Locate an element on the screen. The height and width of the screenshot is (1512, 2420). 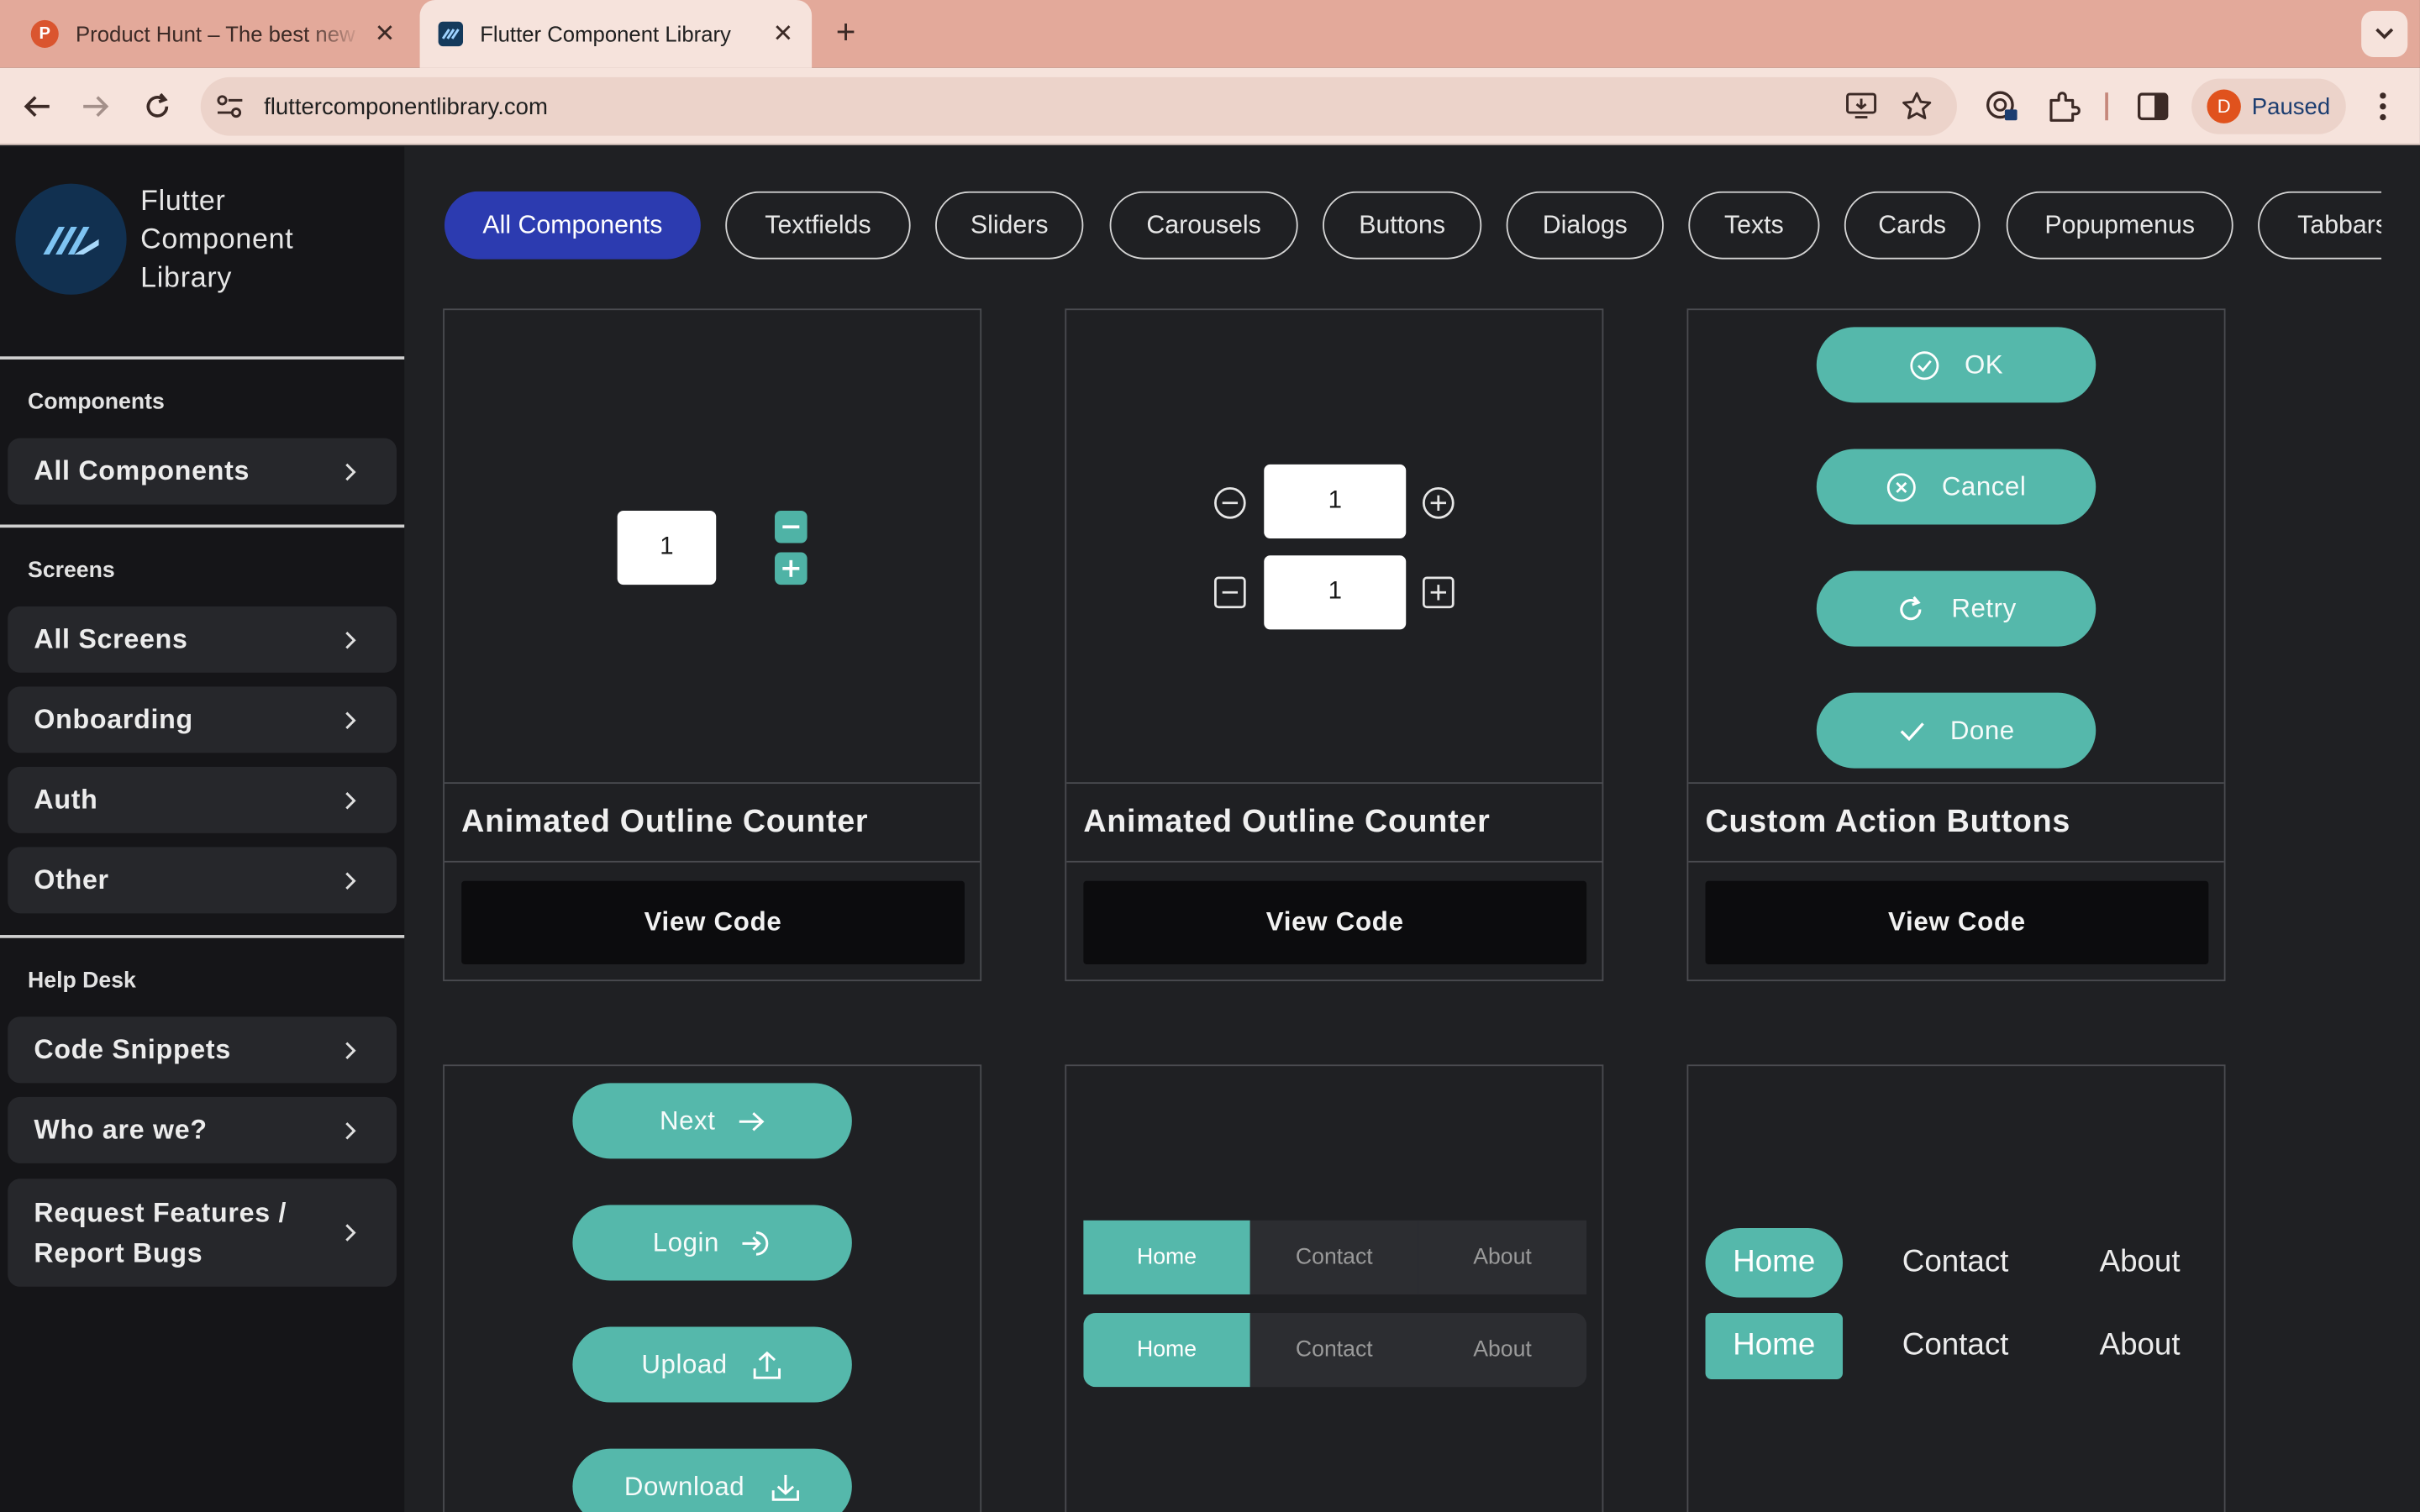
card-preview: OK Cancel Retry Done is located at coordinates (1956, 547).